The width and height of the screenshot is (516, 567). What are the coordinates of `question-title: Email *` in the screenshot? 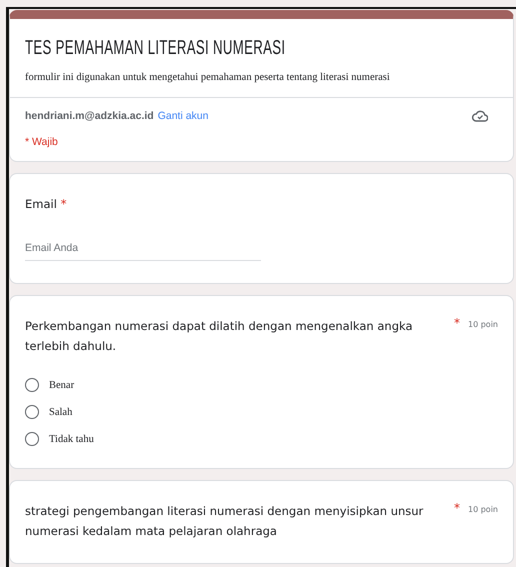 It's located at (46, 204).